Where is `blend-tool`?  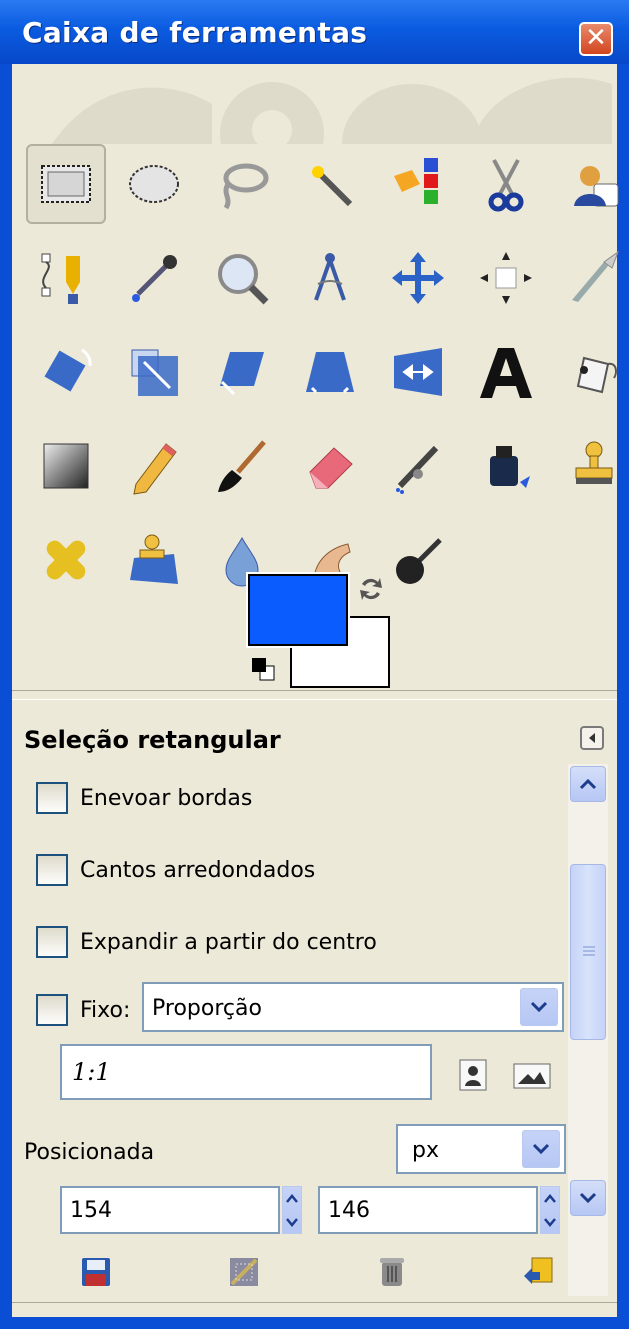 blend-tool is located at coordinates (66, 466).